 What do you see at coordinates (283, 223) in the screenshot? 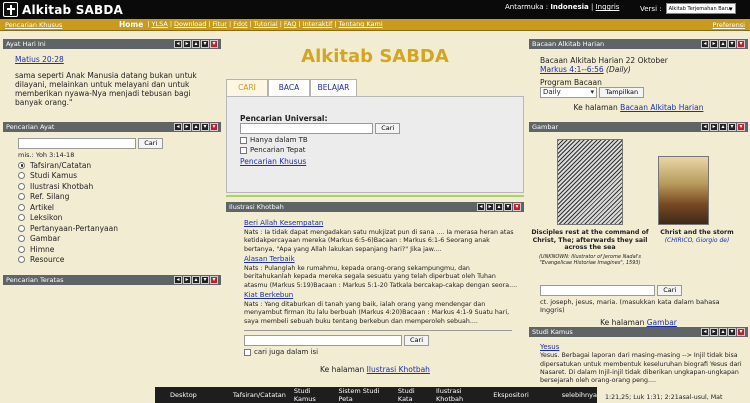
I see `ilustrasi-entry-title: Beri Allah Kesempatan` at bounding box center [283, 223].